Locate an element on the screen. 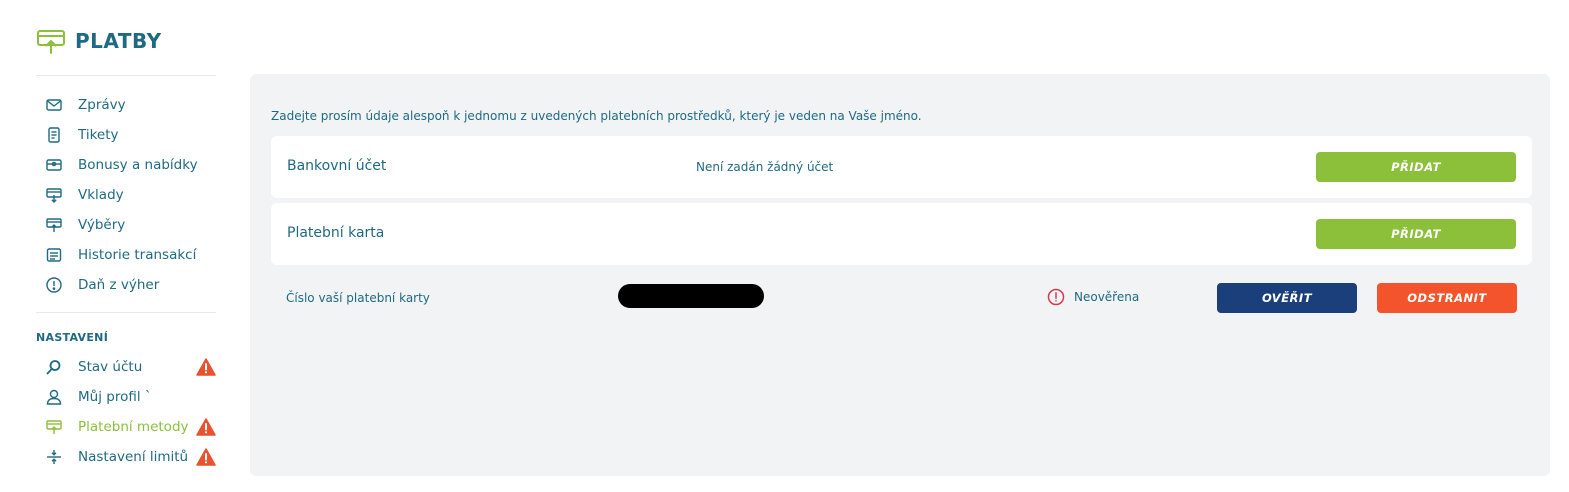  bank-account-status: Není zadán žádný účet is located at coordinates (765, 167).